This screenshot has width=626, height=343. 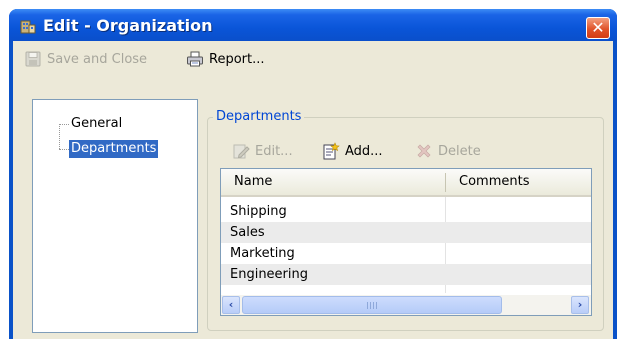 I want to click on column-divider, so click(x=445, y=182).